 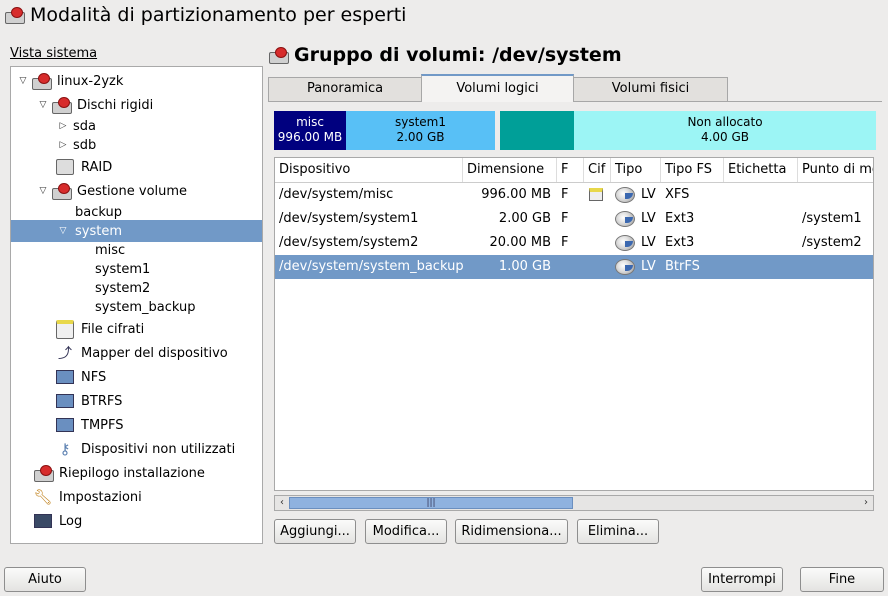 What do you see at coordinates (98, 231) in the screenshot?
I see `tree-item-label: system` at bounding box center [98, 231].